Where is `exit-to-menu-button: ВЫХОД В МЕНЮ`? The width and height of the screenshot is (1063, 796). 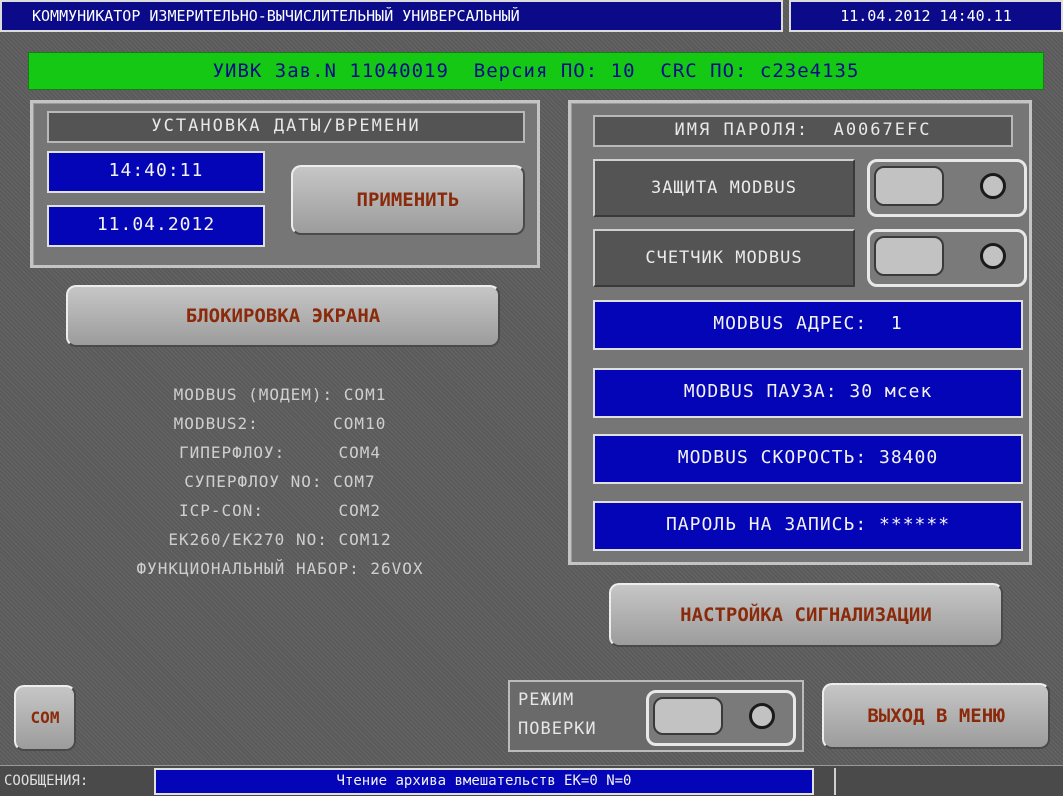 exit-to-menu-button: ВЫХОД В МЕНЮ is located at coordinates (936, 716).